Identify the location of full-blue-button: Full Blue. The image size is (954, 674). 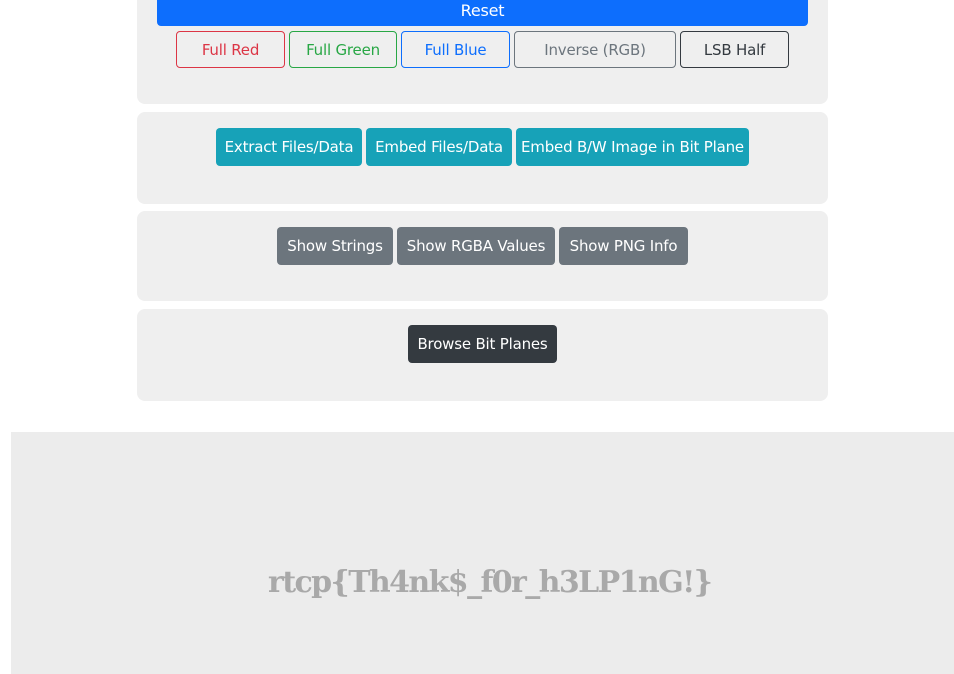
(455, 49).